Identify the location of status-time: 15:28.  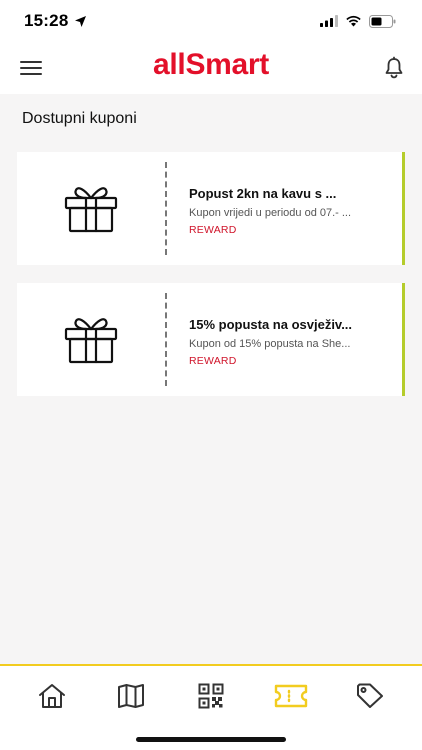
(46, 20).